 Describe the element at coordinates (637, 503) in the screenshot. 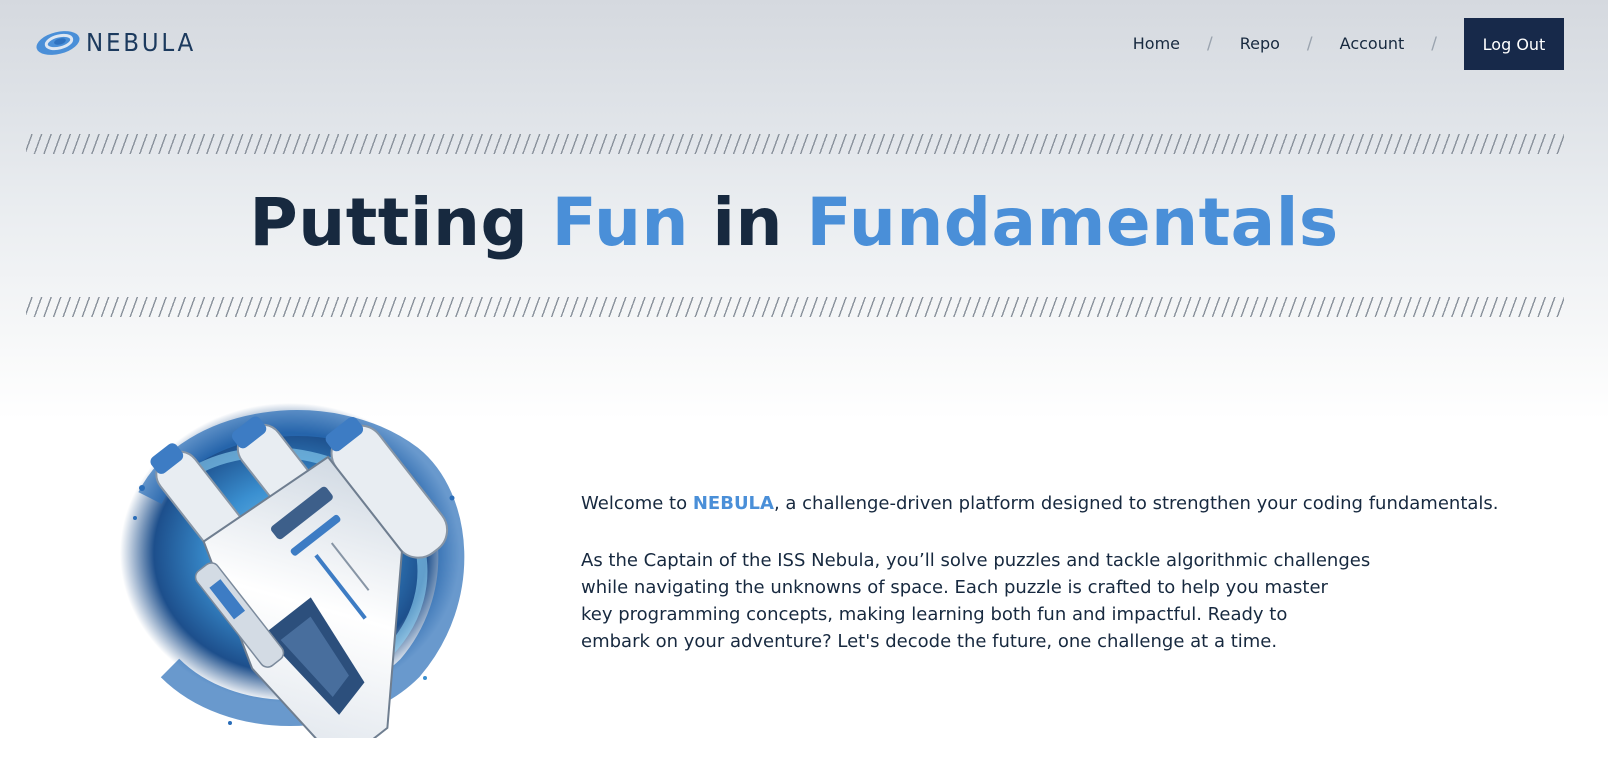

I see `intro-text: Welcome to` at that location.